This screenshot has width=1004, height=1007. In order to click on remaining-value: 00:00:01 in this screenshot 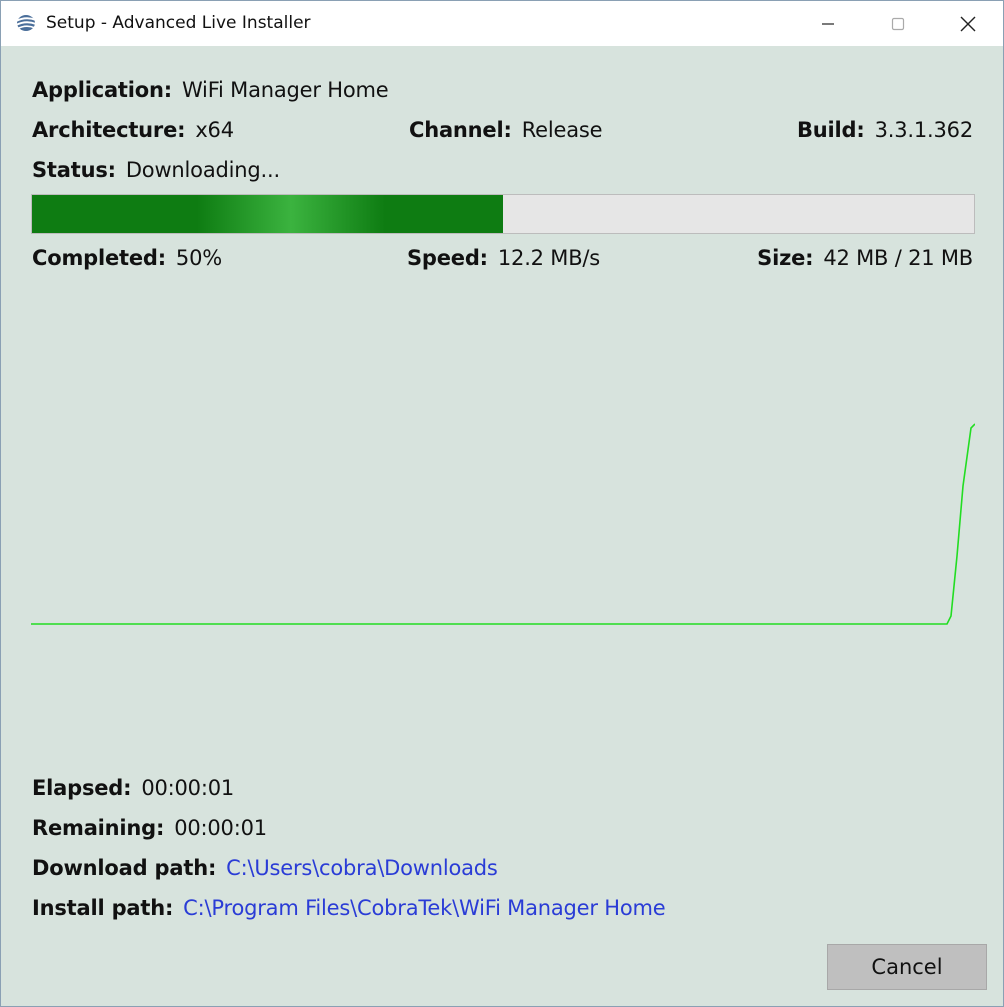, I will do `click(220, 828)`.